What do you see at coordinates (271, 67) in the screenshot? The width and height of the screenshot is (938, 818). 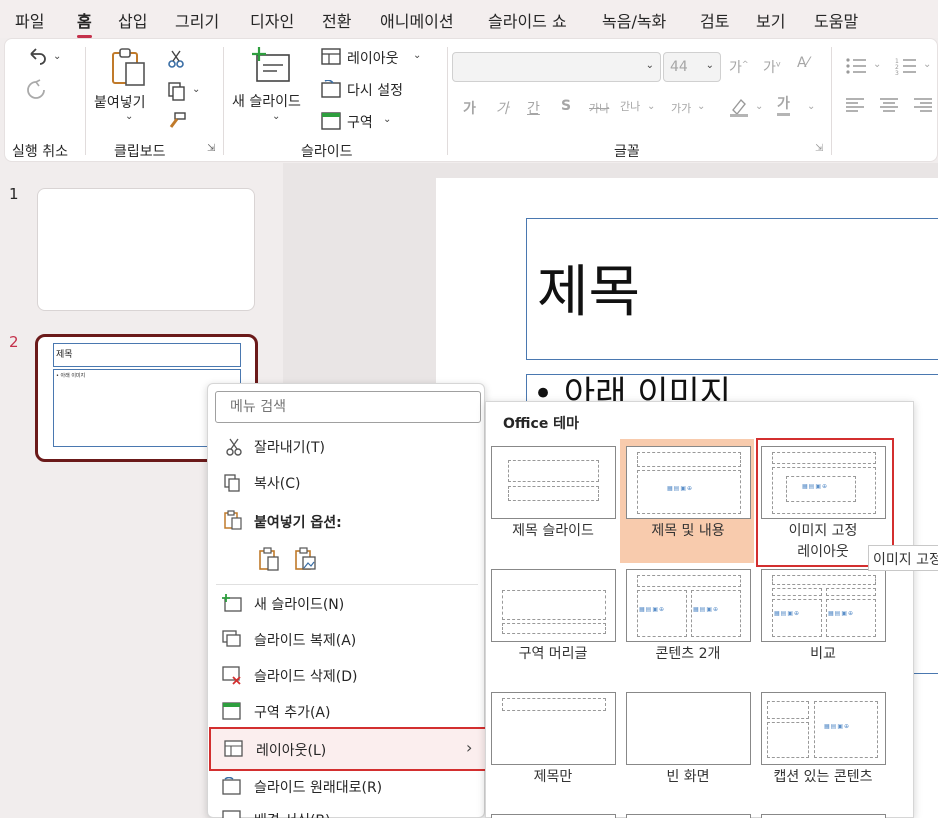 I see `new-slide-icon` at bounding box center [271, 67].